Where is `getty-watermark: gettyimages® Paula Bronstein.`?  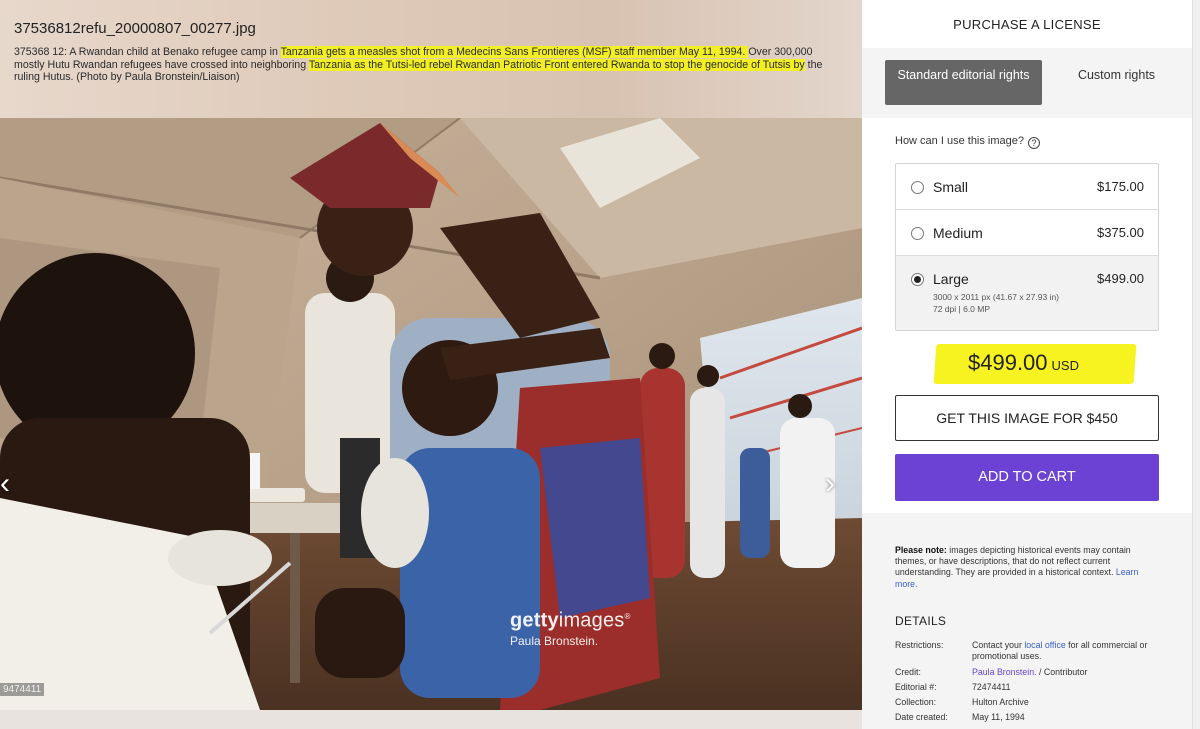 getty-watermark: gettyimages® Paula Bronstein. is located at coordinates (570, 627).